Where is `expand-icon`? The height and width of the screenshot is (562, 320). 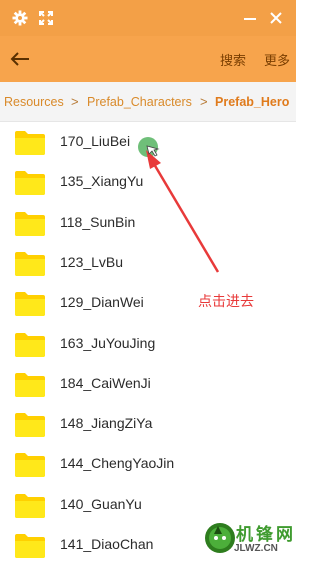
expand-icon is located at coordinates (46, 18).